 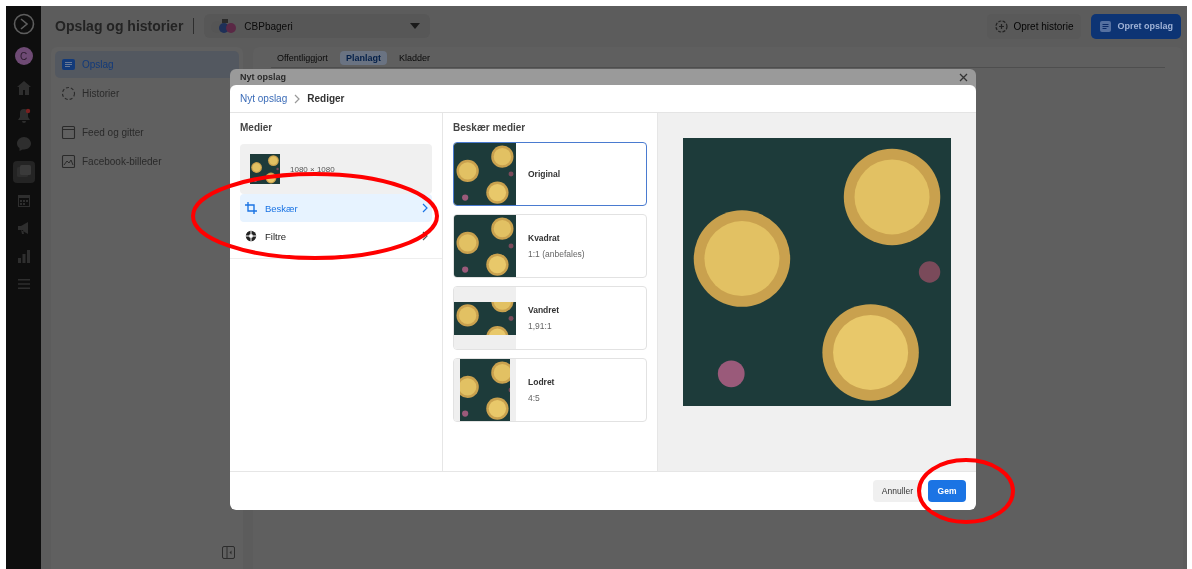 What do you see at coordinates (23, 56) in the screenshot?
I see `avatar: C` at bounding box center [23, 56].